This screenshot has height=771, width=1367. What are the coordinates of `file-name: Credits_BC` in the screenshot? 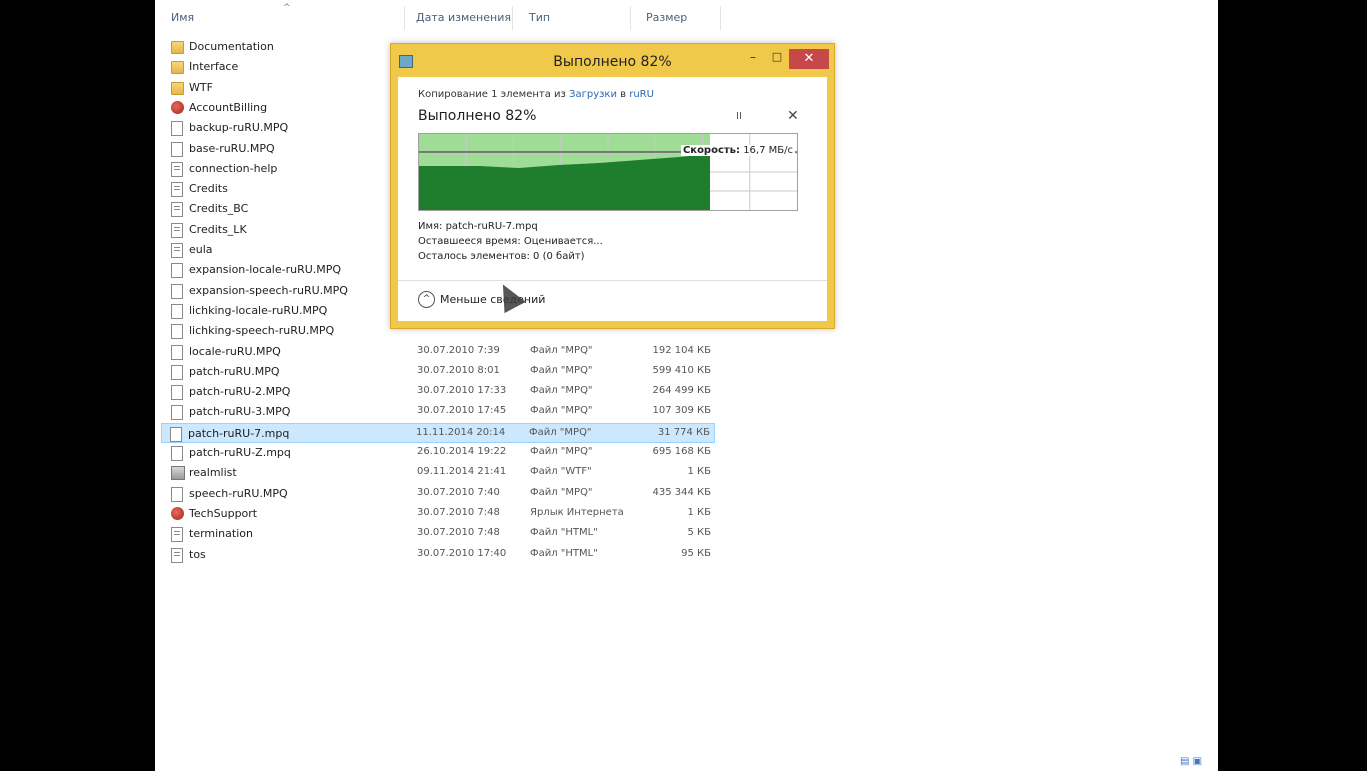 It's located at (219, 209).